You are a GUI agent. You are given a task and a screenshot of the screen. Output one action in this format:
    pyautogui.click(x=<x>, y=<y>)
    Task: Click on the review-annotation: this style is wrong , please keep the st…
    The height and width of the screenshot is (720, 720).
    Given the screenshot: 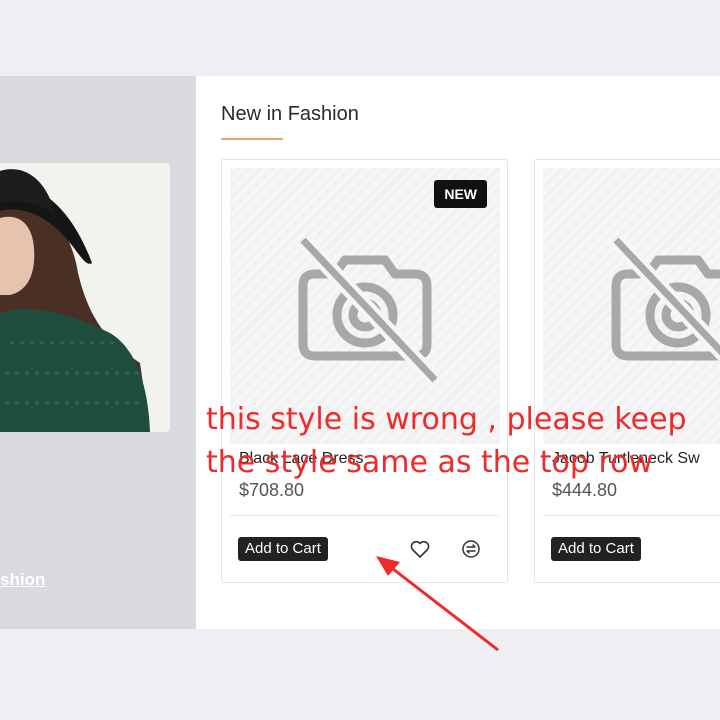 What is the action you would take?
    pyautogui.click(x=446, y=441)
    